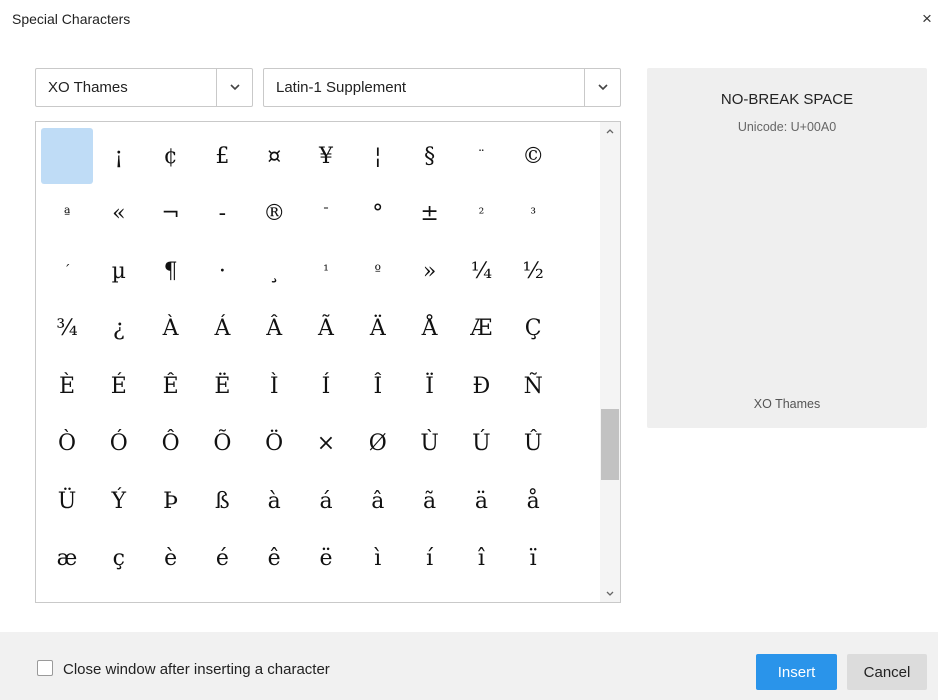 The height and width of the screenshot is (700, 938). What do you see at coordinates (533, 386) in the screenshot?
I see `character-cell: Ñ` at bounding box center [533, 386].